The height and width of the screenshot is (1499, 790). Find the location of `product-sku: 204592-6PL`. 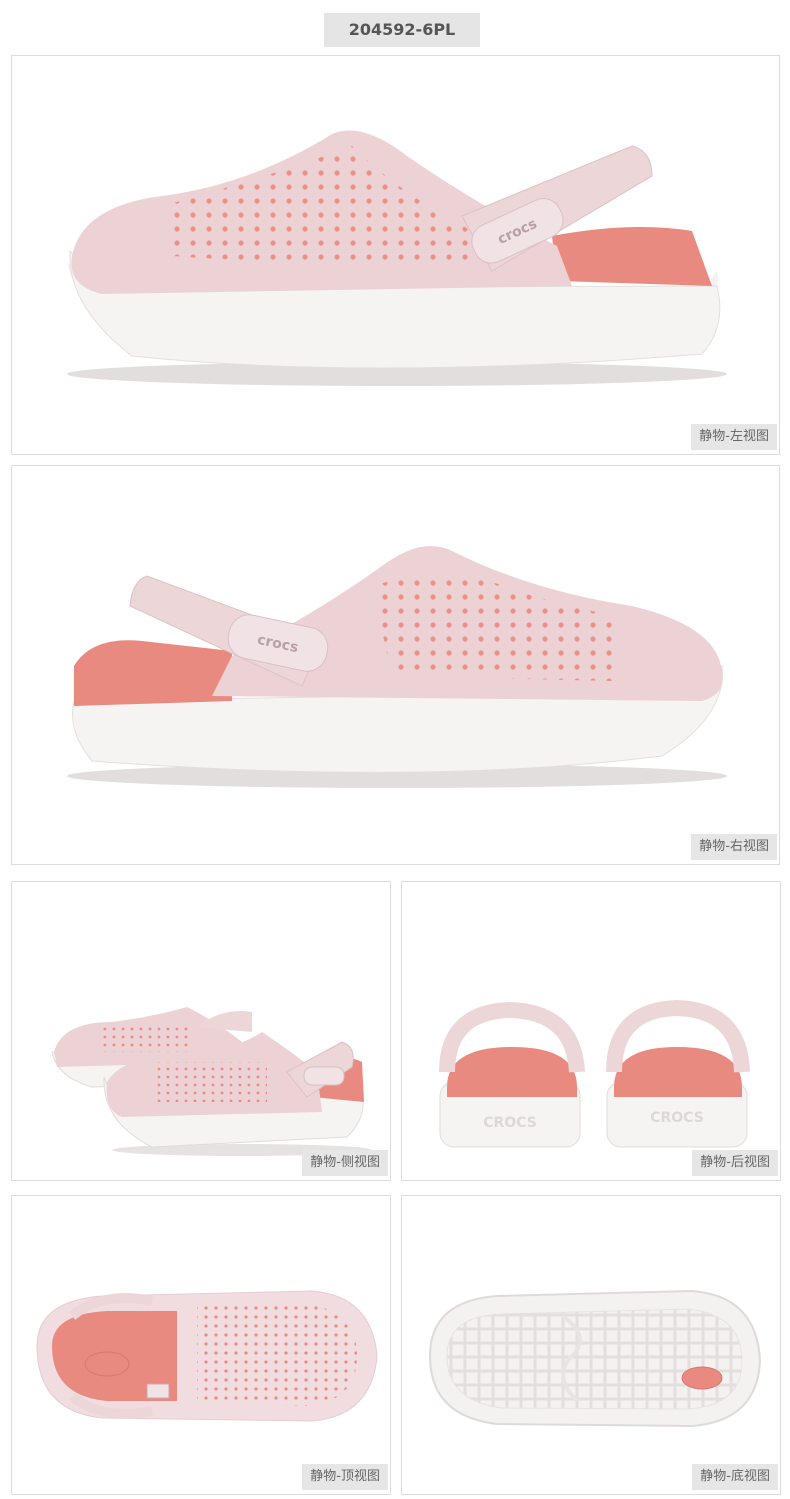

product-sku: 204592-6PL is located at coordinates (402, 30).